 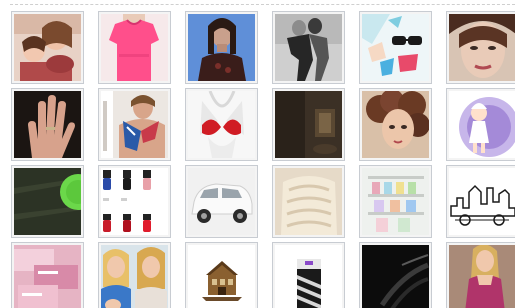 I want to click on thumbnail-woman-and-child, so click(x=47, y=47).